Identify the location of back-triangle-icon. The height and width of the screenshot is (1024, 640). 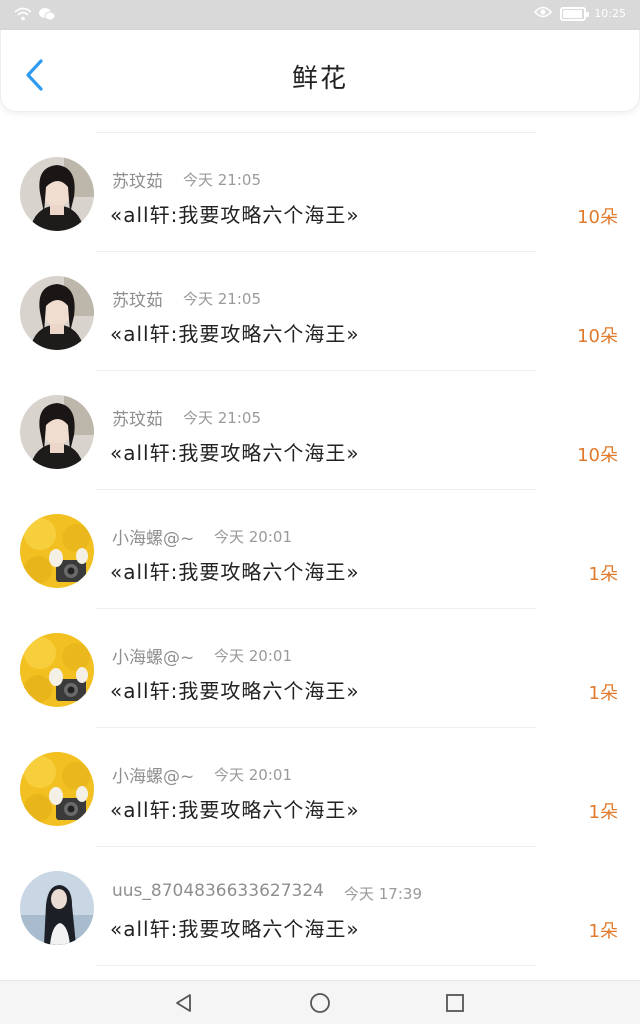
(183, 1003).